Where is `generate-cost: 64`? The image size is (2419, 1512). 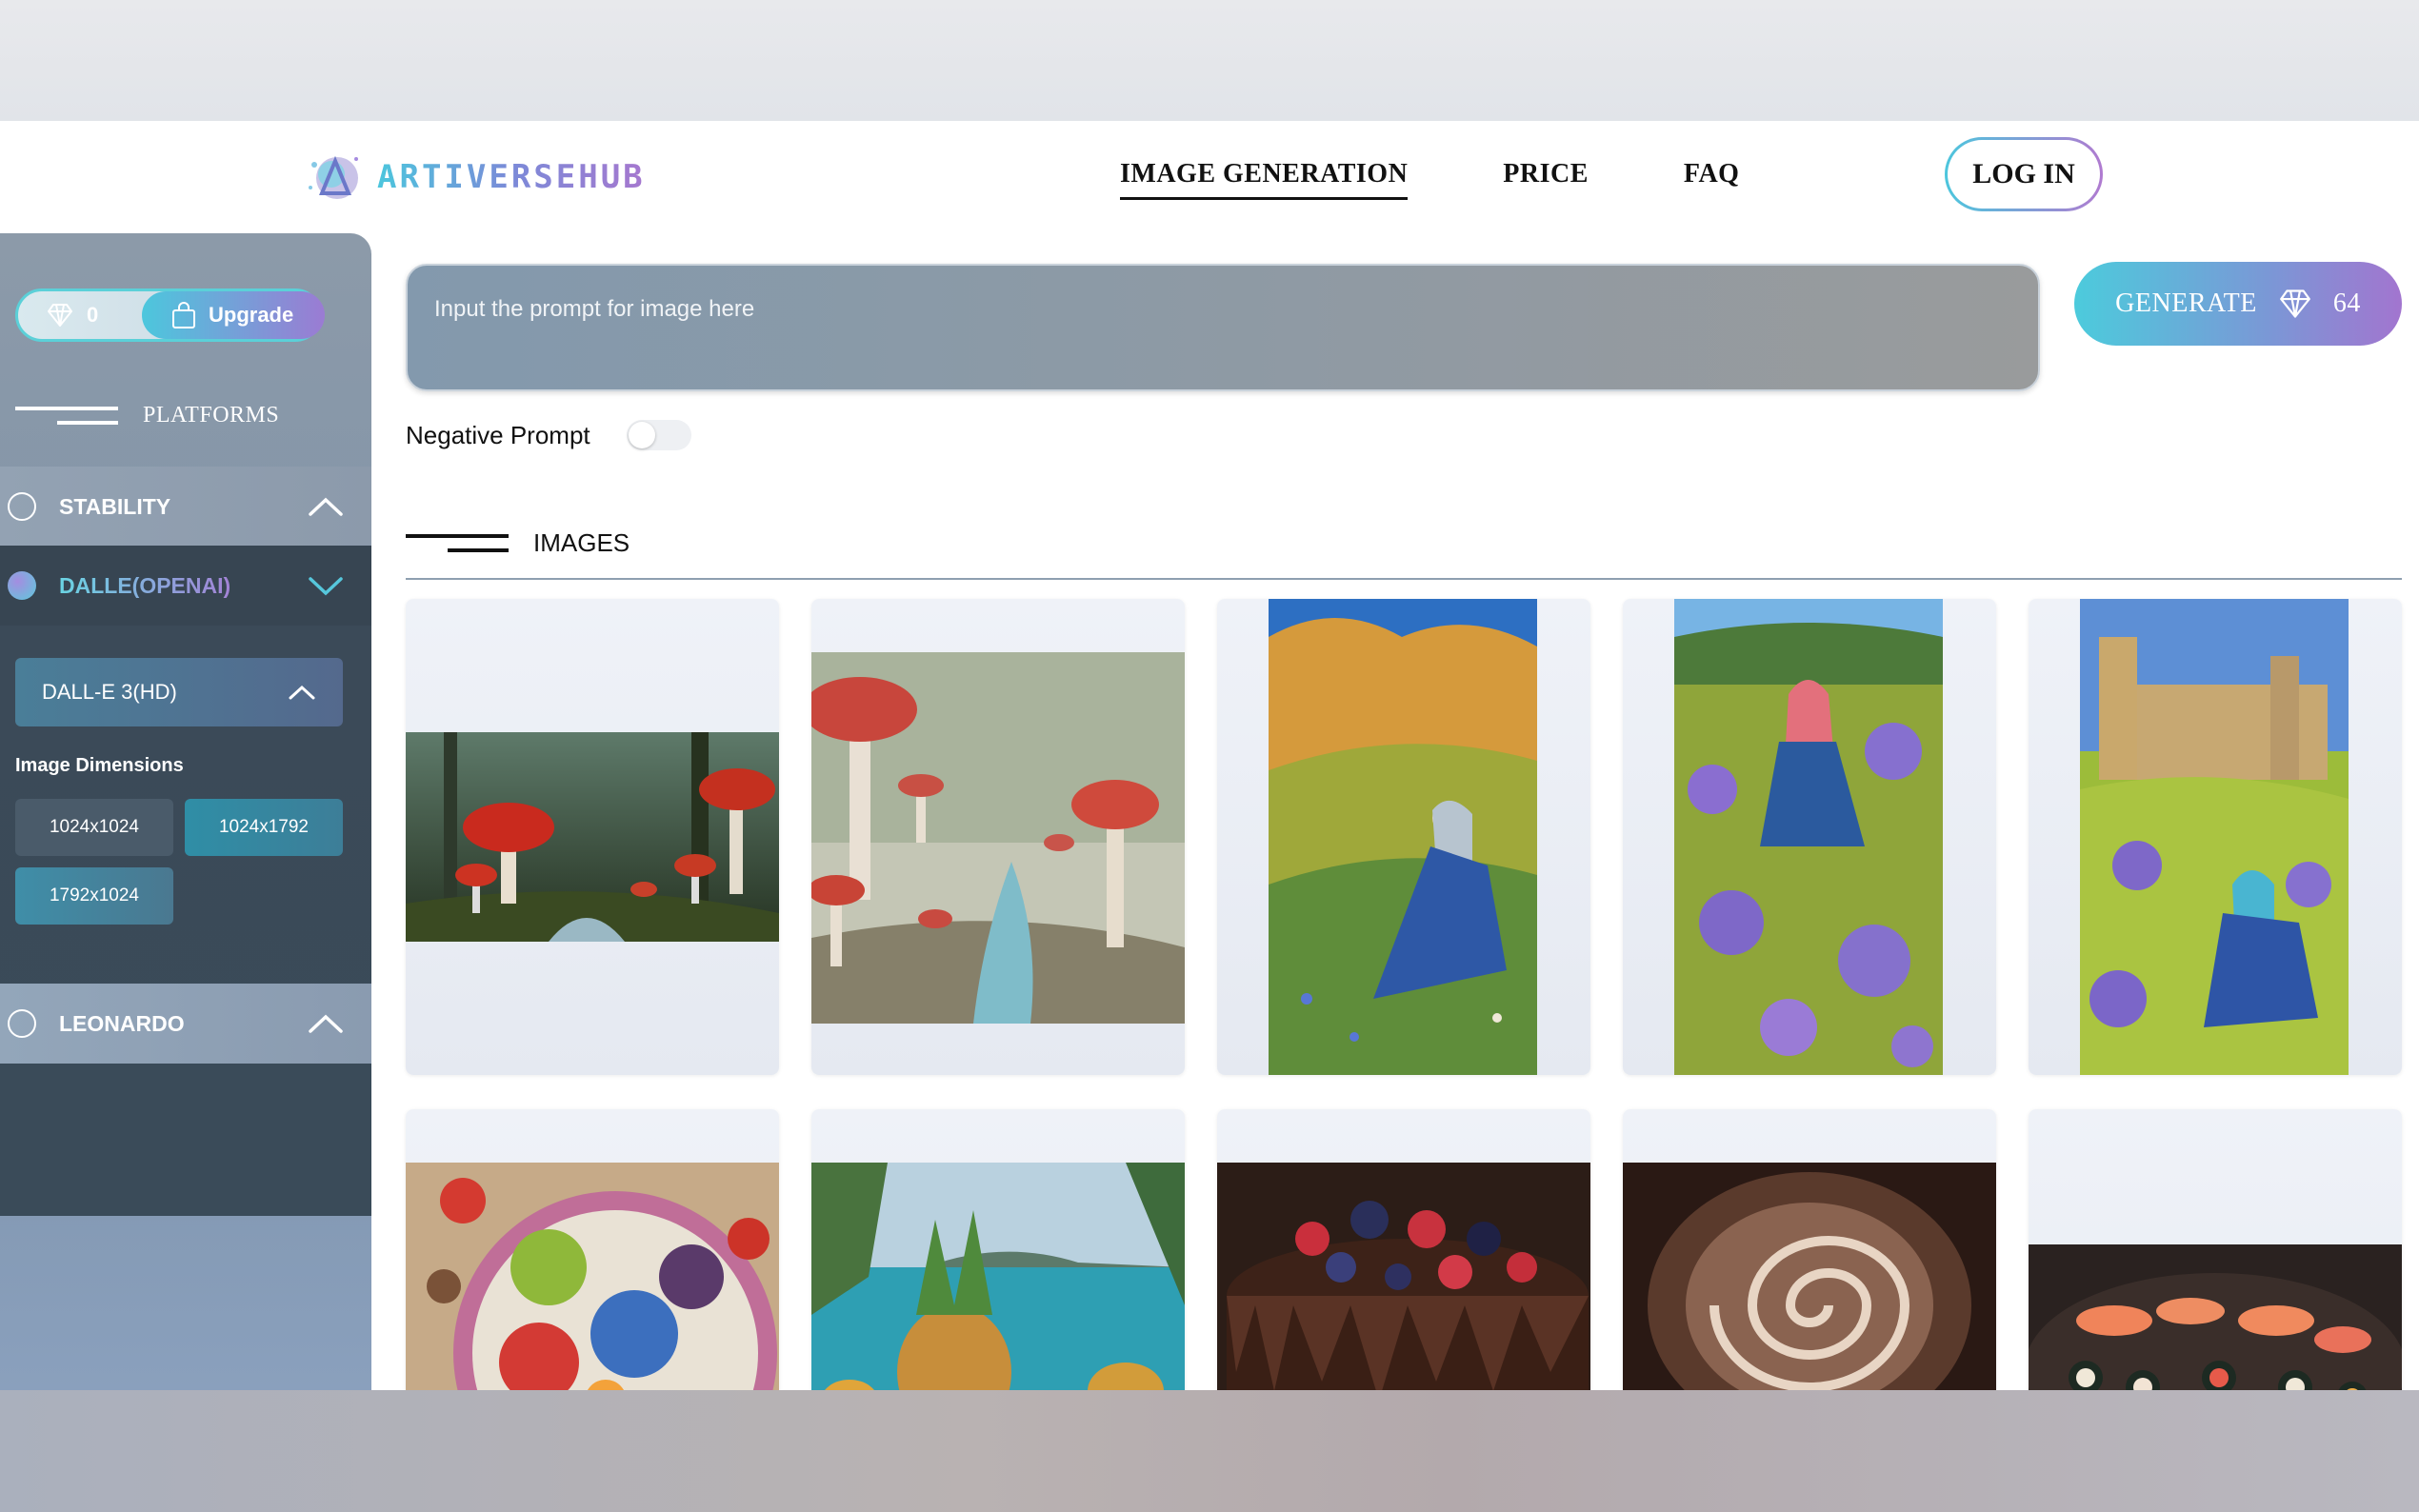 generate-cost: 64 is located at coordinates (2346, 303).